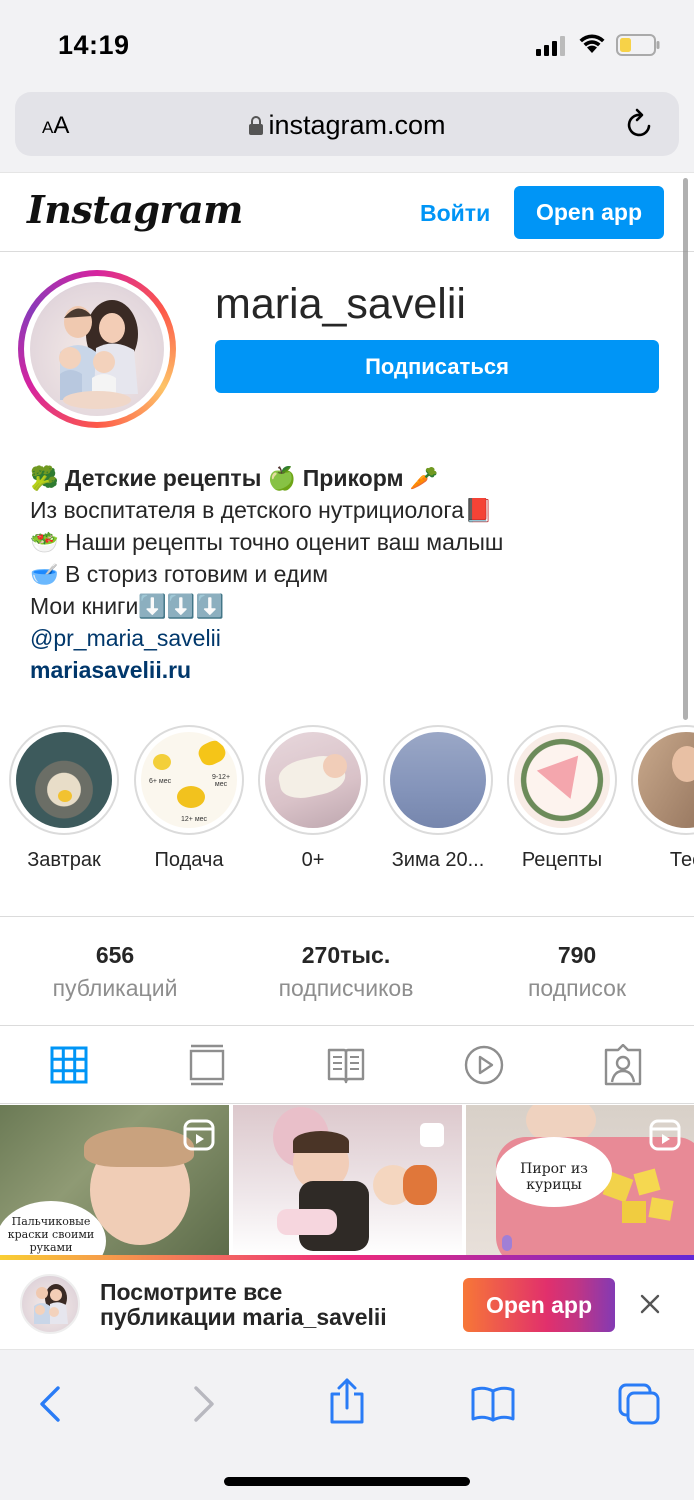 Image resolution: width=694 pixels, height=1500 pixels. I want to click on back-chevron-icon, so click(52, 1404).